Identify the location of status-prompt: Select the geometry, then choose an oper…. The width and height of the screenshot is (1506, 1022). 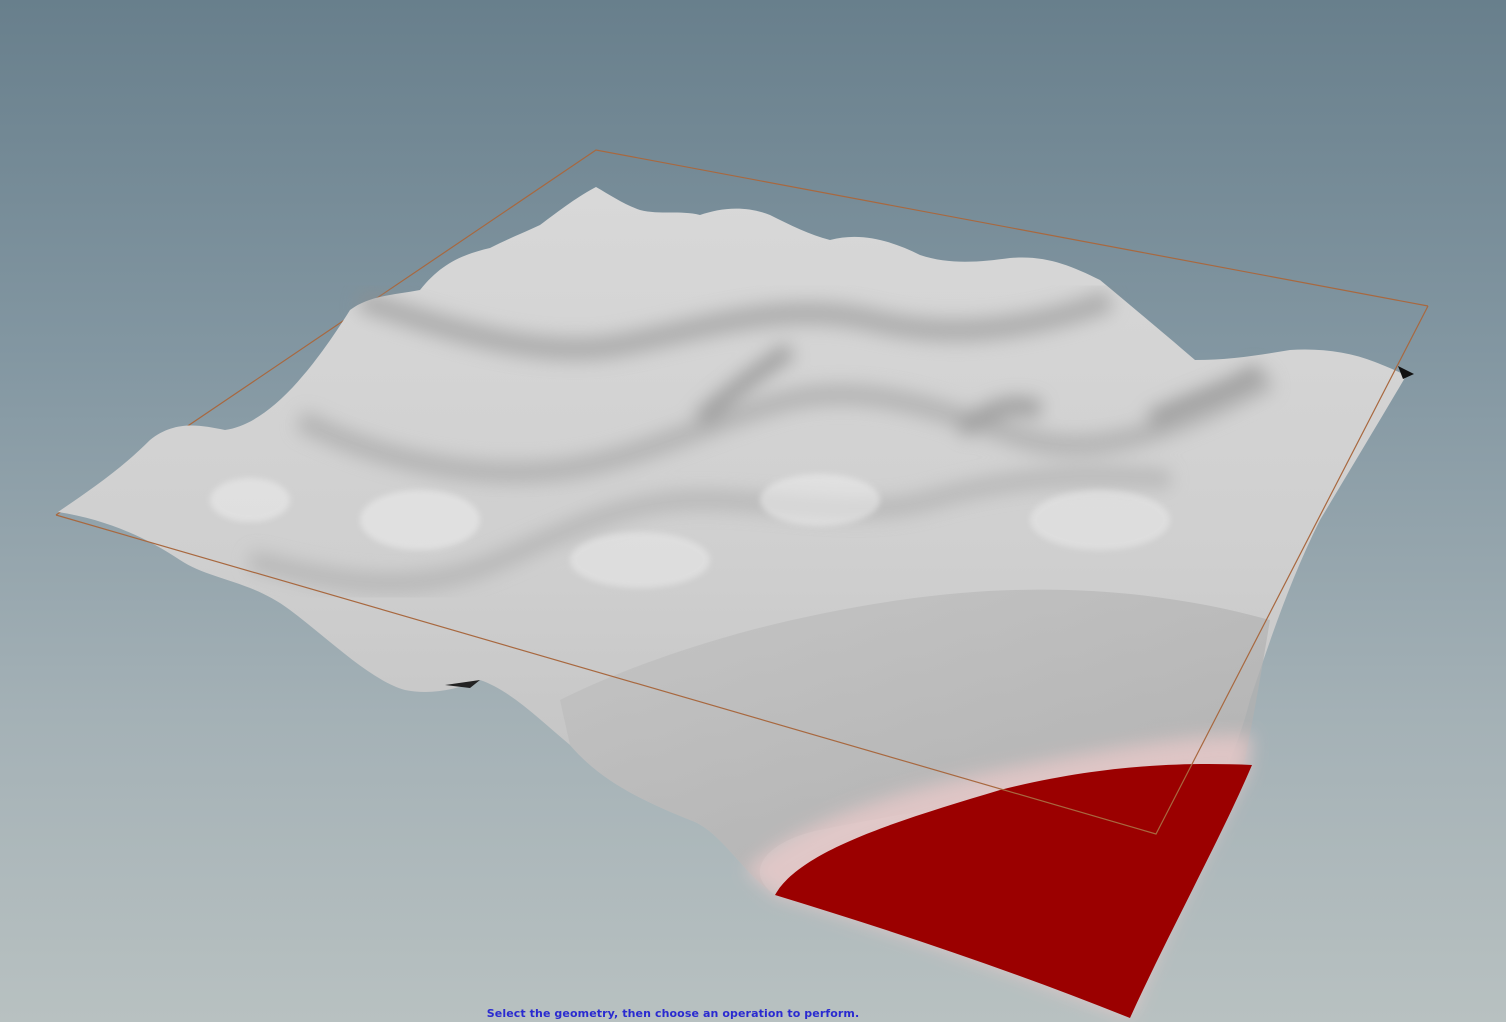
(673, 1013).